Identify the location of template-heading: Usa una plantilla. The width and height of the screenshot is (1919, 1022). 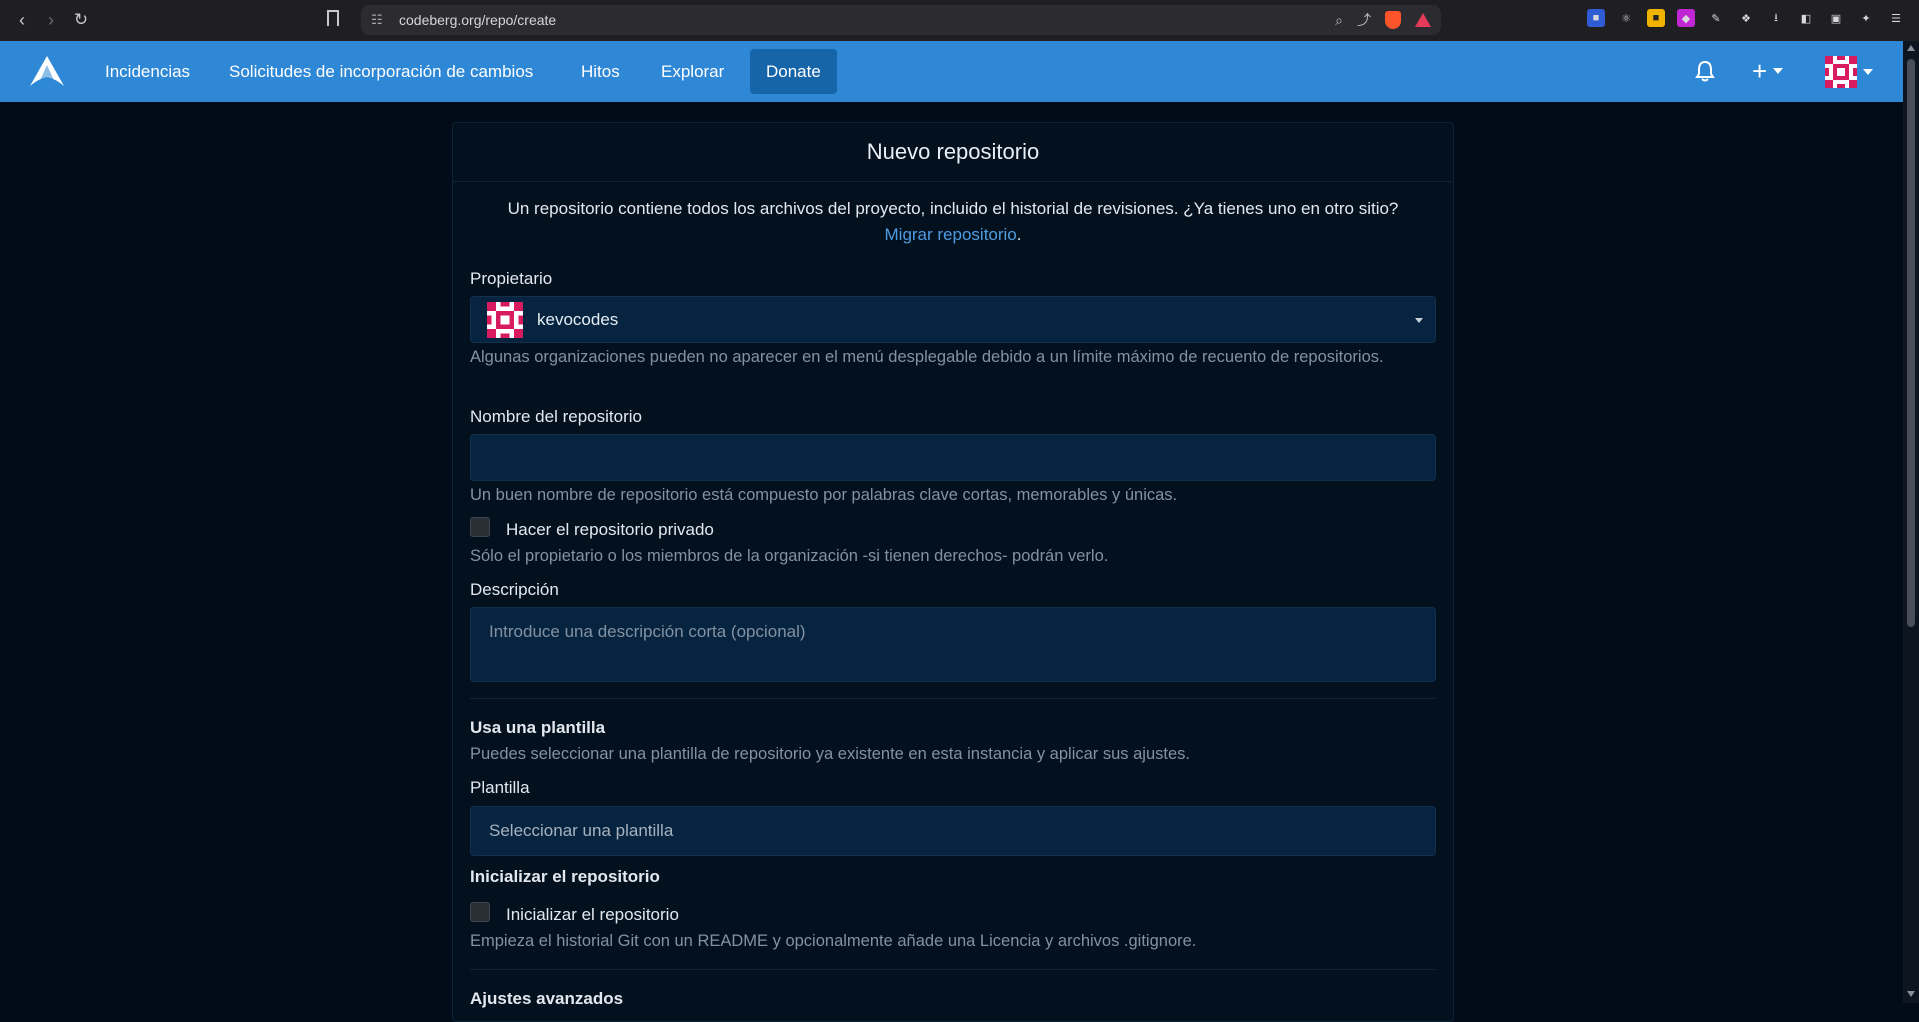
(538, 727).